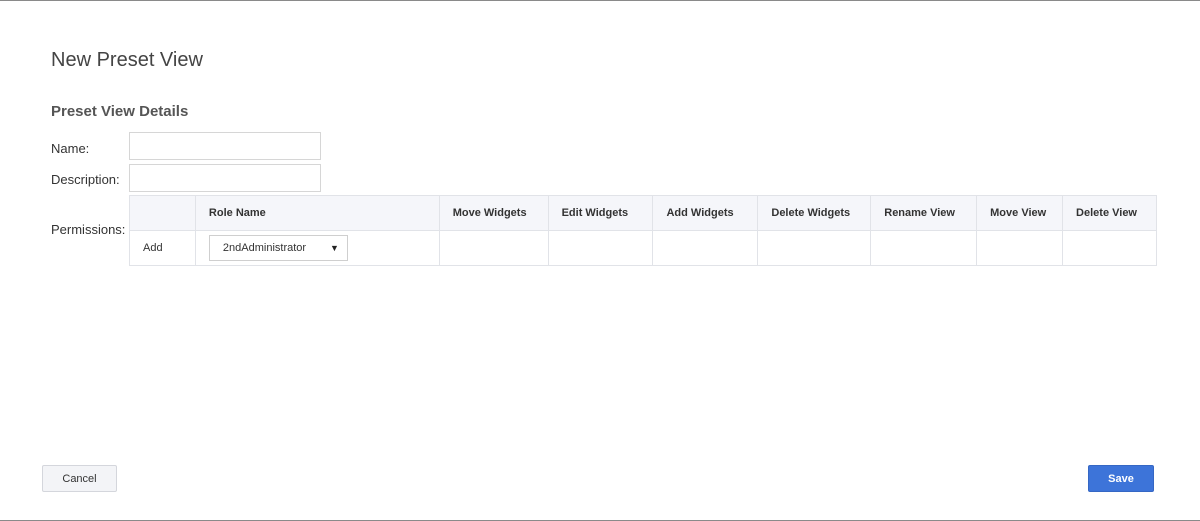 The image size is (1200, 521). Describe the element at coordinates (70, 148) in the screenshot. I see `name-label: Name:` at that location.